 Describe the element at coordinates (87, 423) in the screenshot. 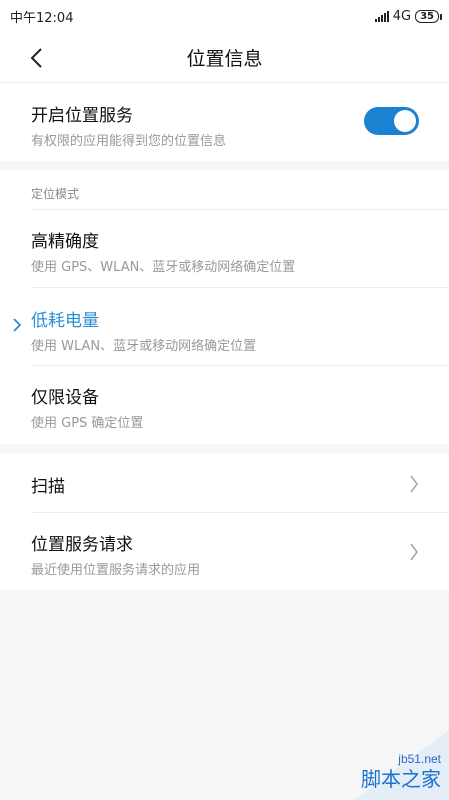

I see `mode-option-subtitle: 使用 GPS 确定位置` at that location.